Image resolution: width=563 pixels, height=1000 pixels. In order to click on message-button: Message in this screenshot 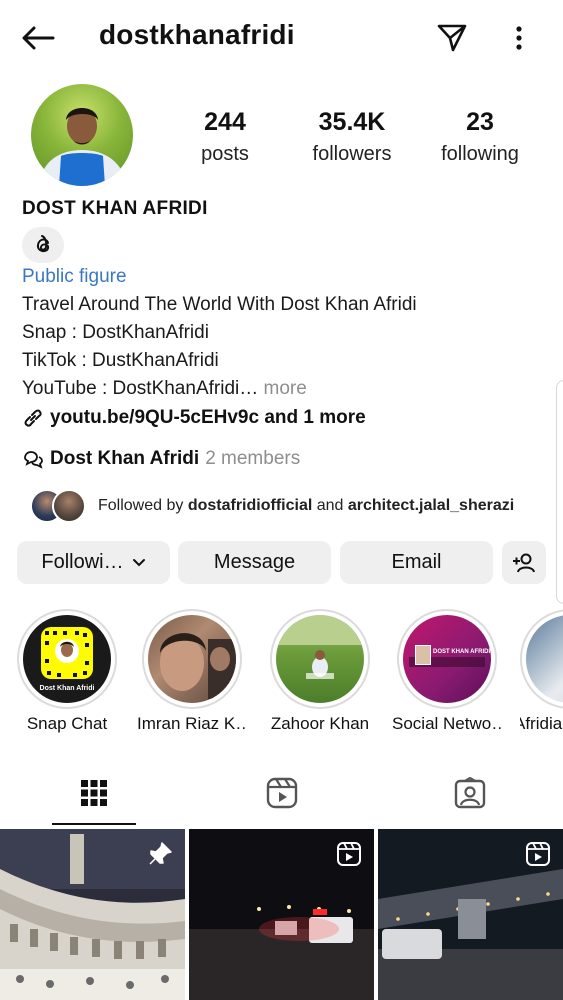, I will do `click(254, 562)`.